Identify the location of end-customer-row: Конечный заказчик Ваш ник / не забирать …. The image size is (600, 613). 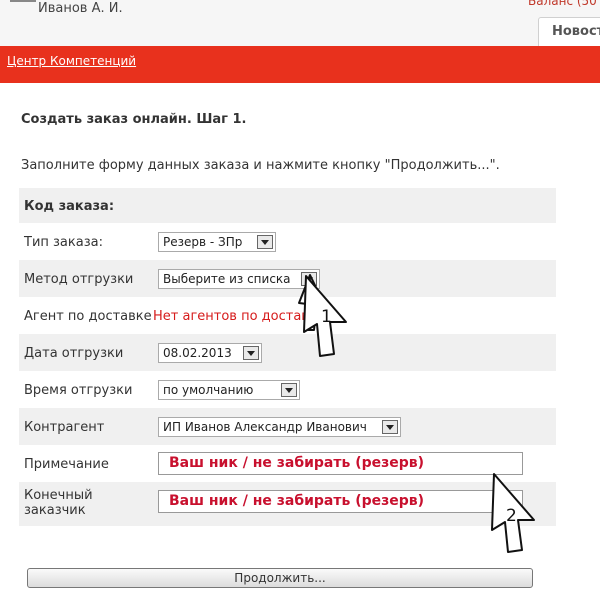
(287, 504).